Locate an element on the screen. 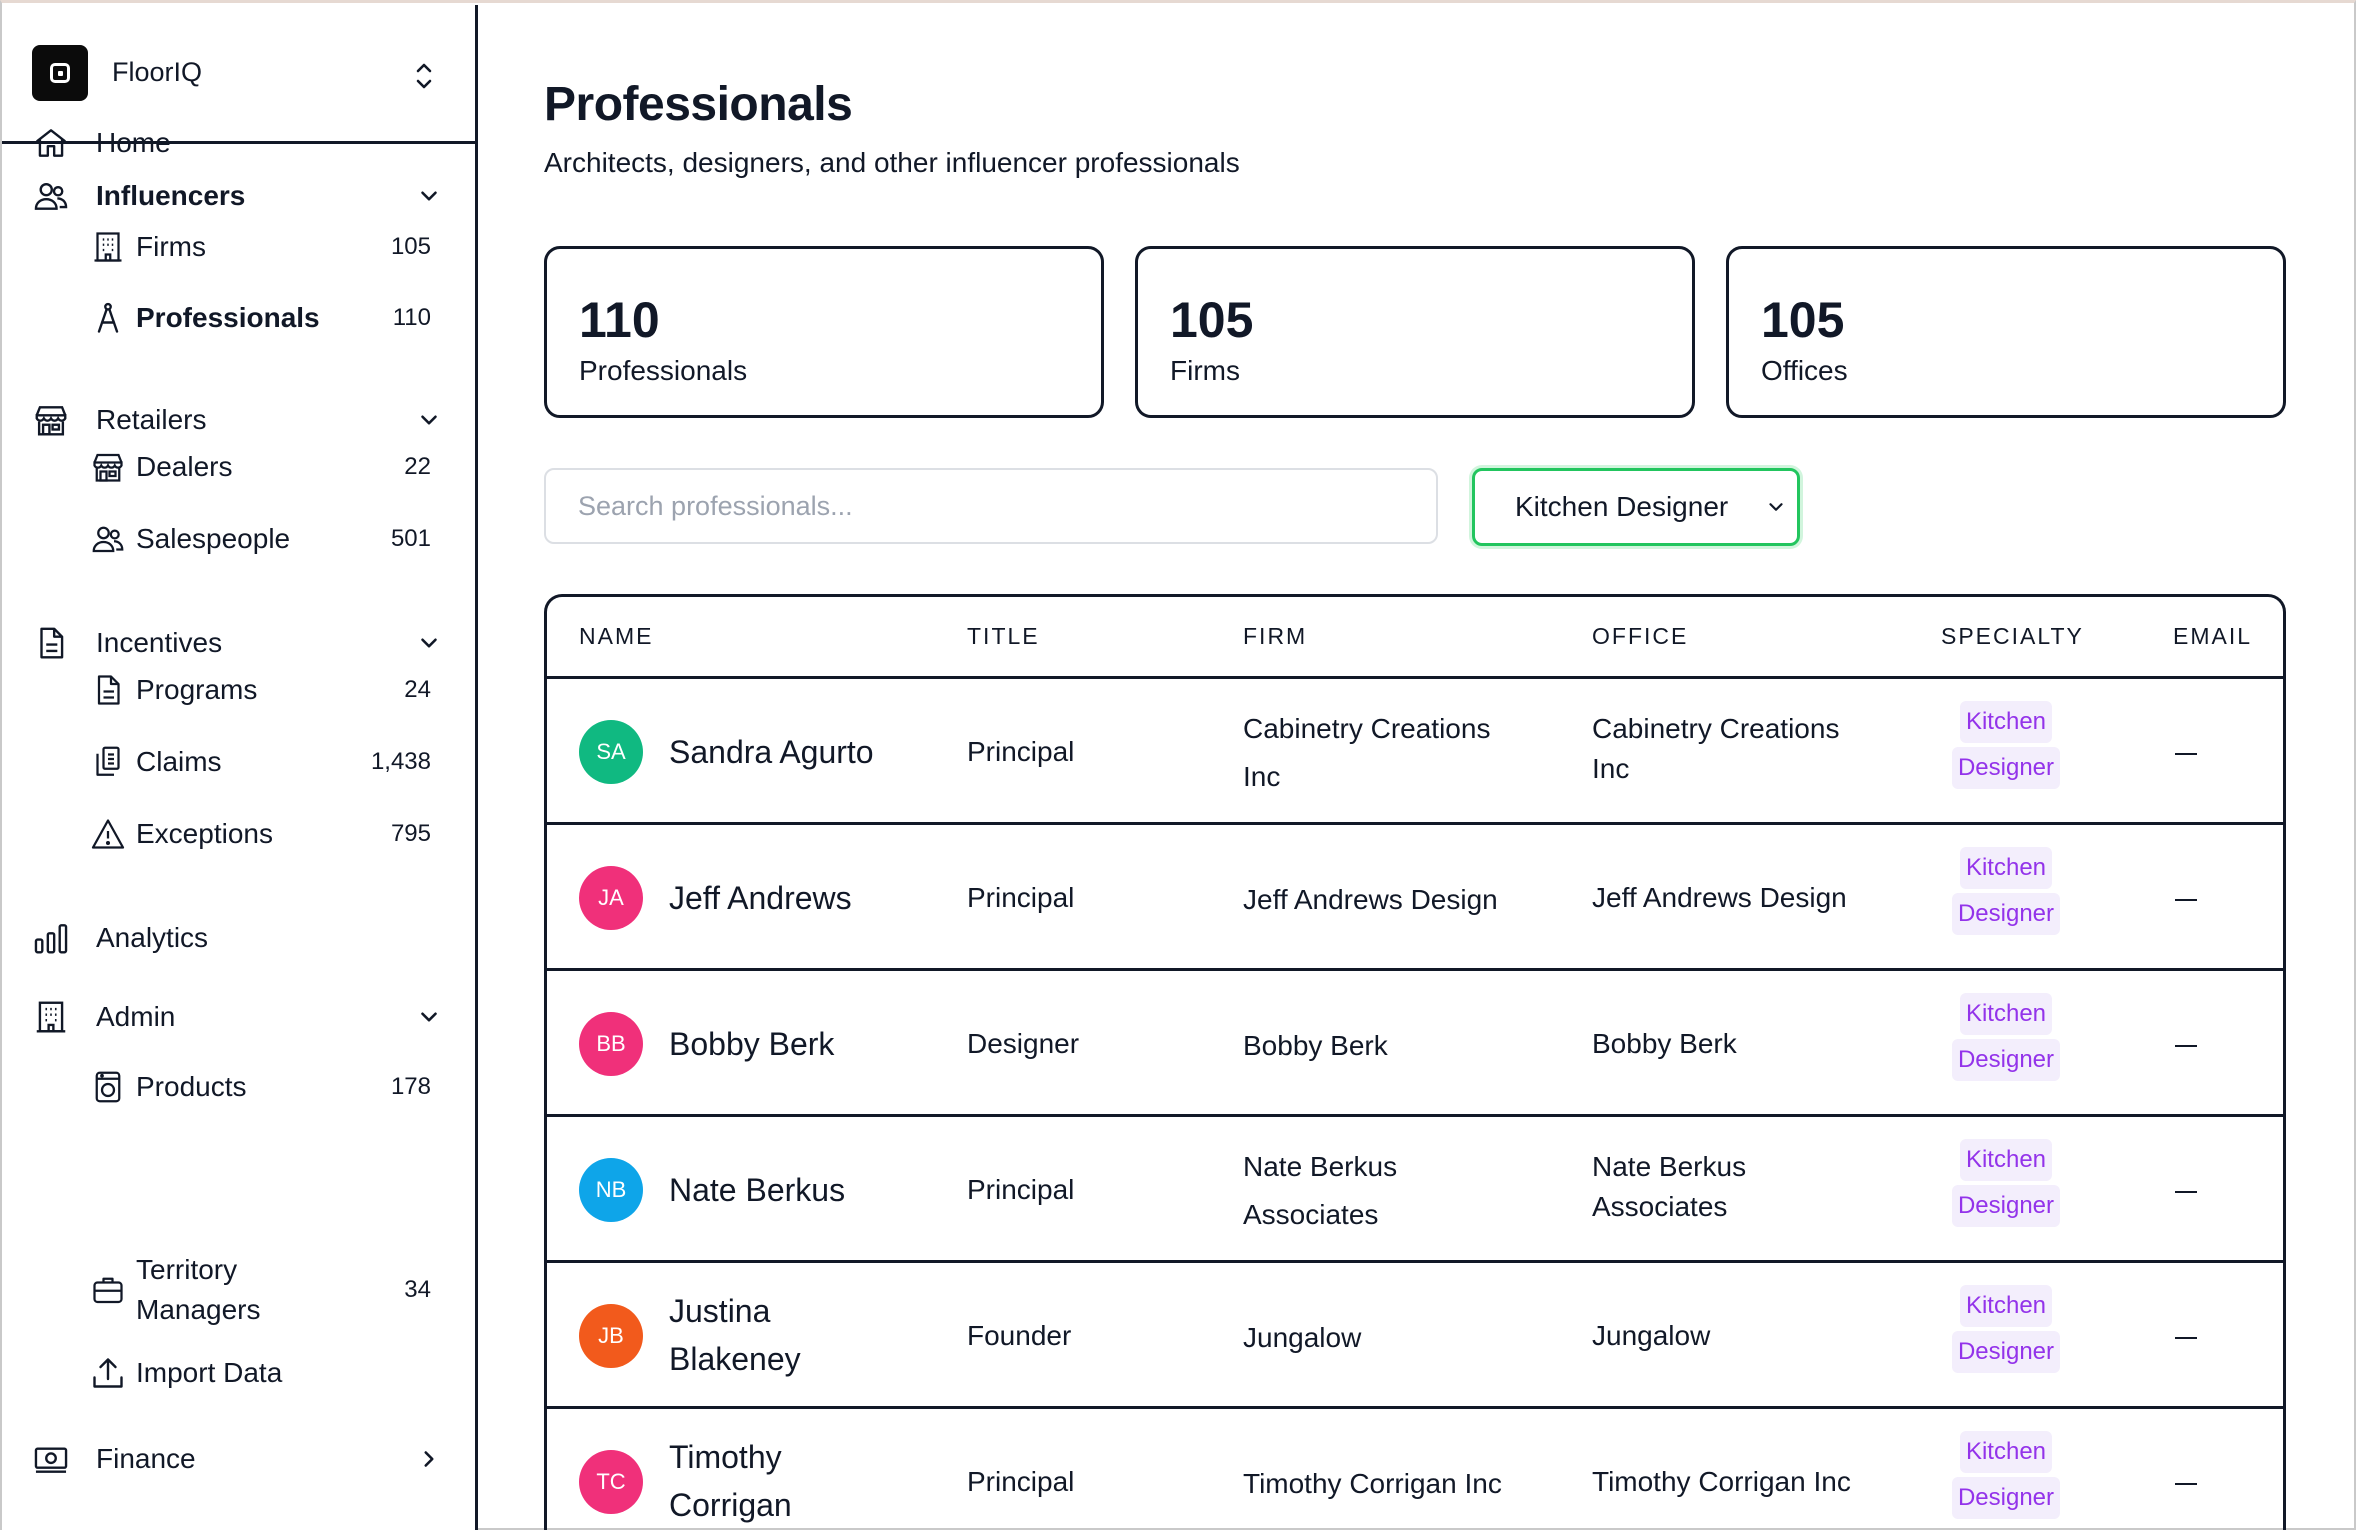 The image size is (2356, 1530). sidebar-item-finance: Finance is located at coordinates (238, 1459).